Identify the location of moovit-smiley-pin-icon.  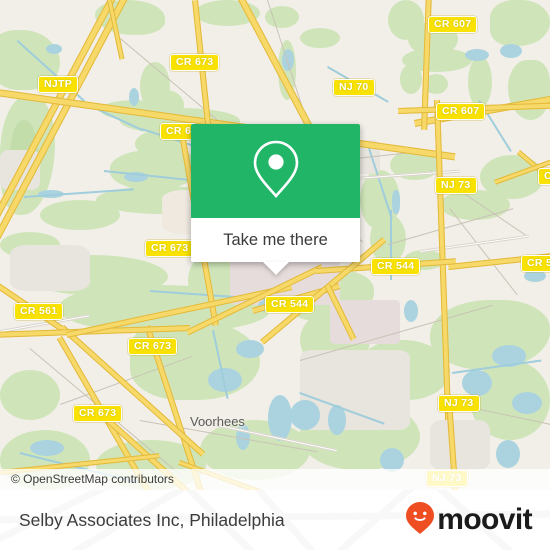
(420, 520).